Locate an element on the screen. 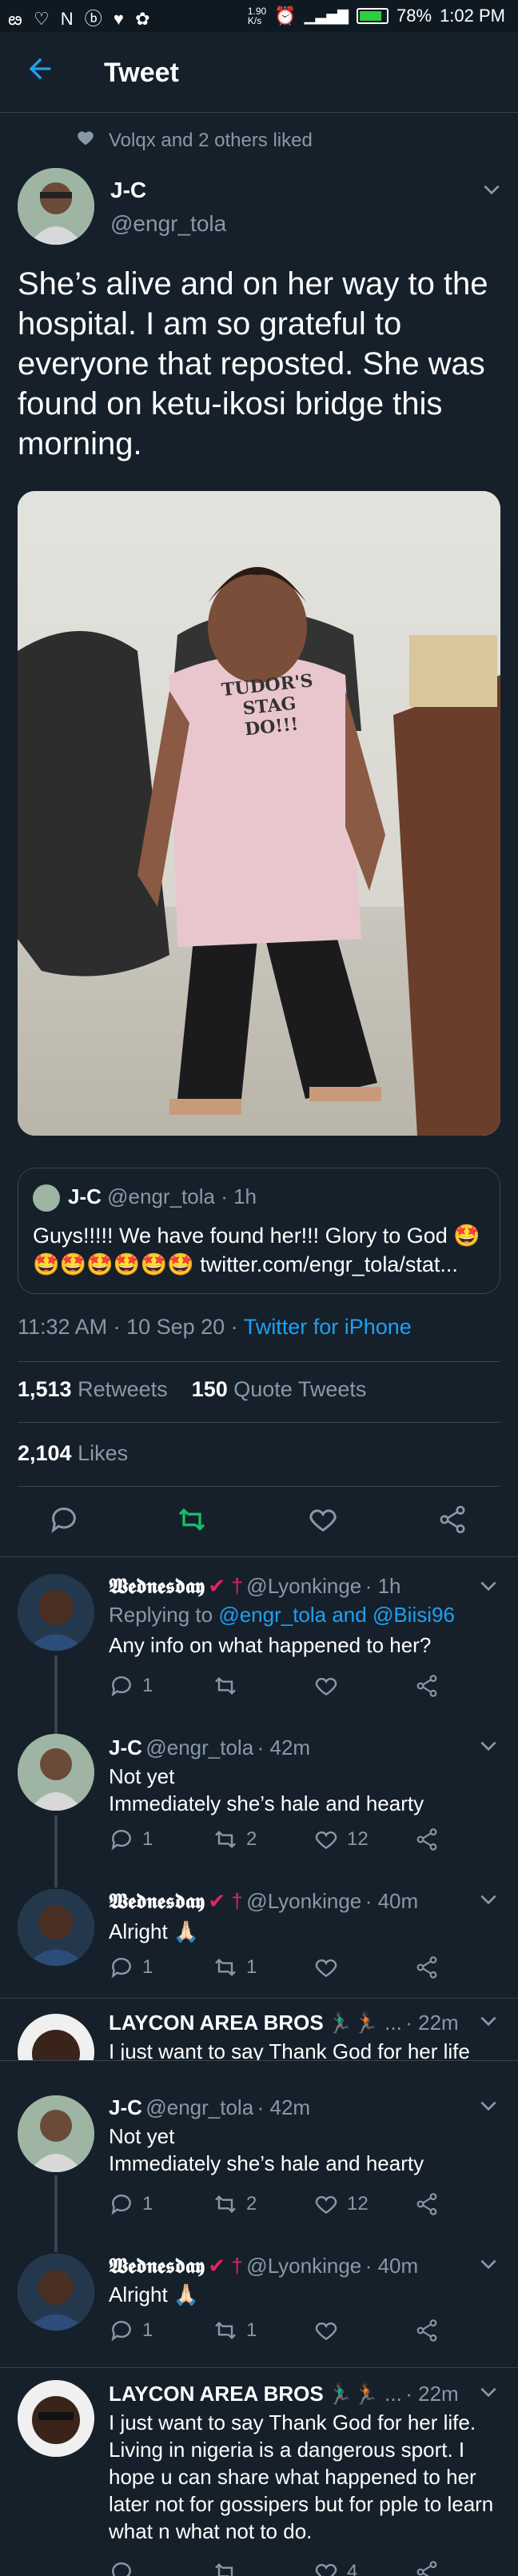 This screenshot has width=518, height=2576. retweet-count: 2 is located at coordinates (251, 2204).